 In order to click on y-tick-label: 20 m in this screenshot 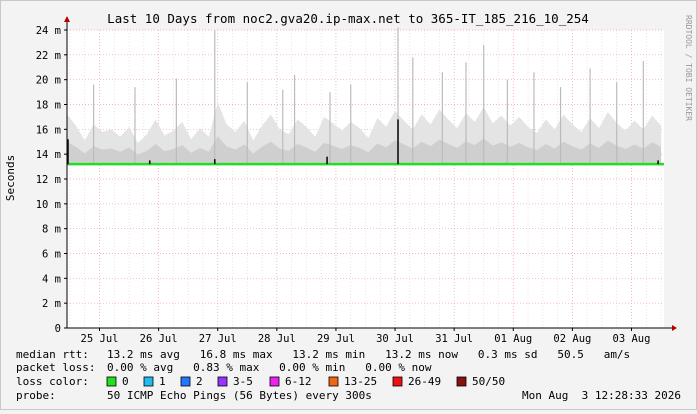, I will do `click(48, 81)`.